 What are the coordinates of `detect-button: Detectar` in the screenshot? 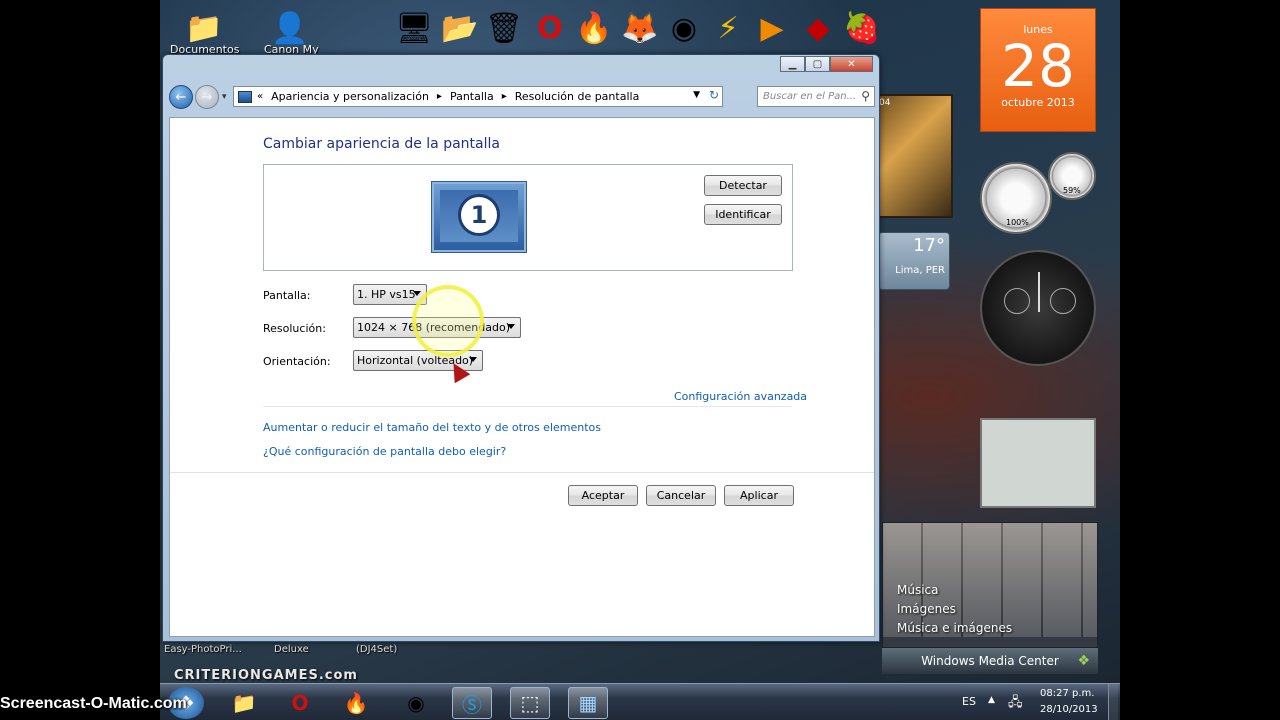 It's located at (743, 185).